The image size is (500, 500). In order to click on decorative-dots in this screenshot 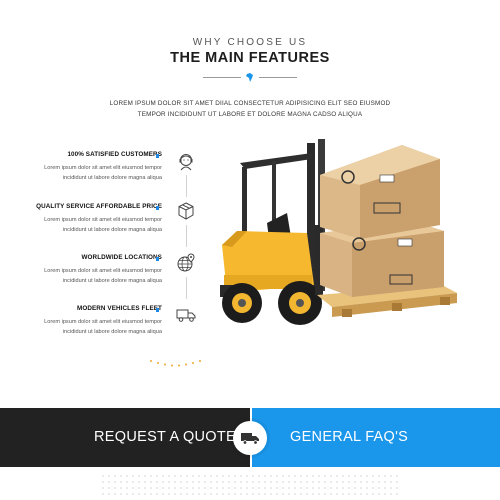, I will do `click(175, 363)`.